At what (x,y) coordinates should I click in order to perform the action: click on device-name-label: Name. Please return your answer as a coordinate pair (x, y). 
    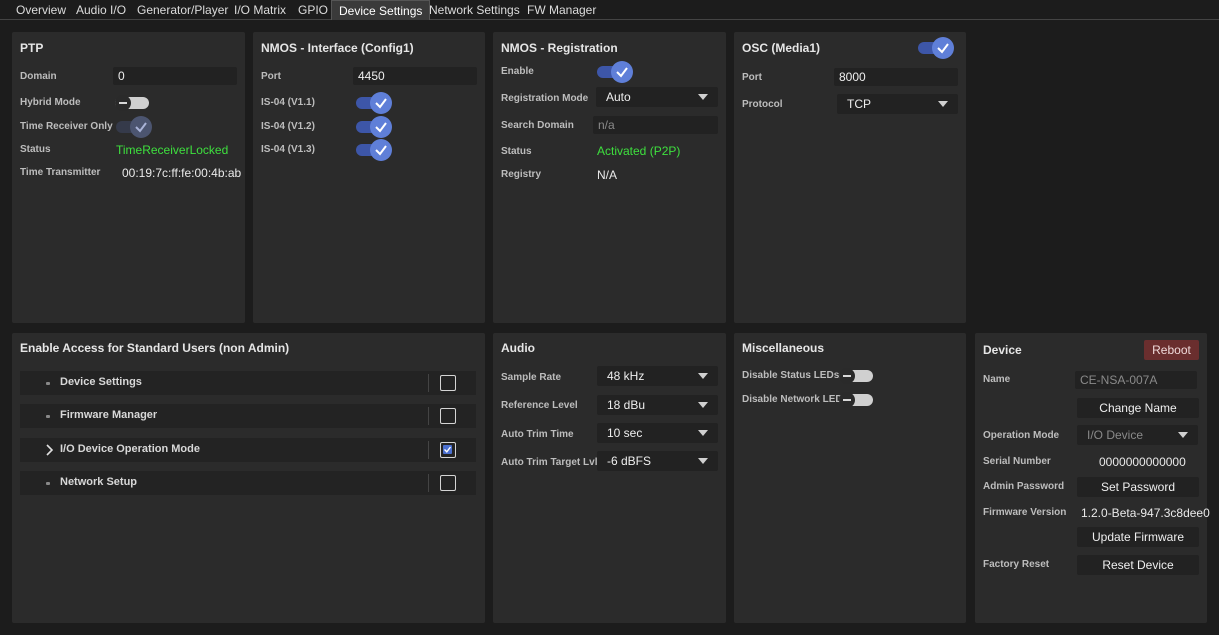
    Looking at the image, I should click on (997, 379).